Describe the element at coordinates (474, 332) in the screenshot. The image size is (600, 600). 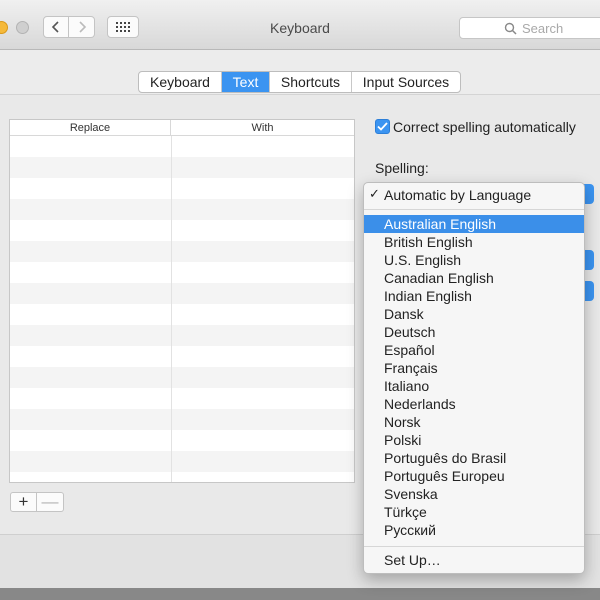
I see `menu-item-language: Deutsch` at that location.